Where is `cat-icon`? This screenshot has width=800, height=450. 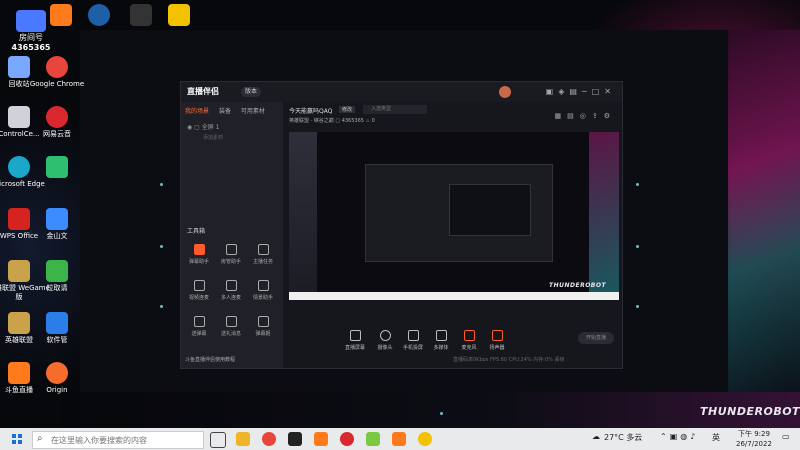 cat-icon is located at coordinates (179, 15).